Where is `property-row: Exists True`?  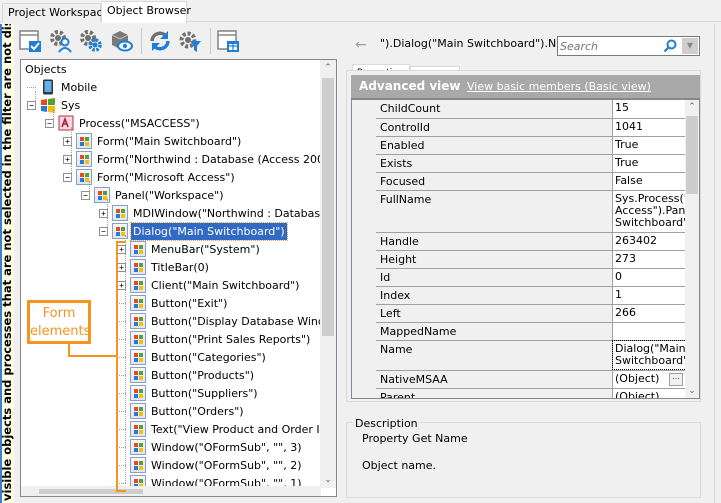
property-row: Exists True is located at coordinates (519, 163).